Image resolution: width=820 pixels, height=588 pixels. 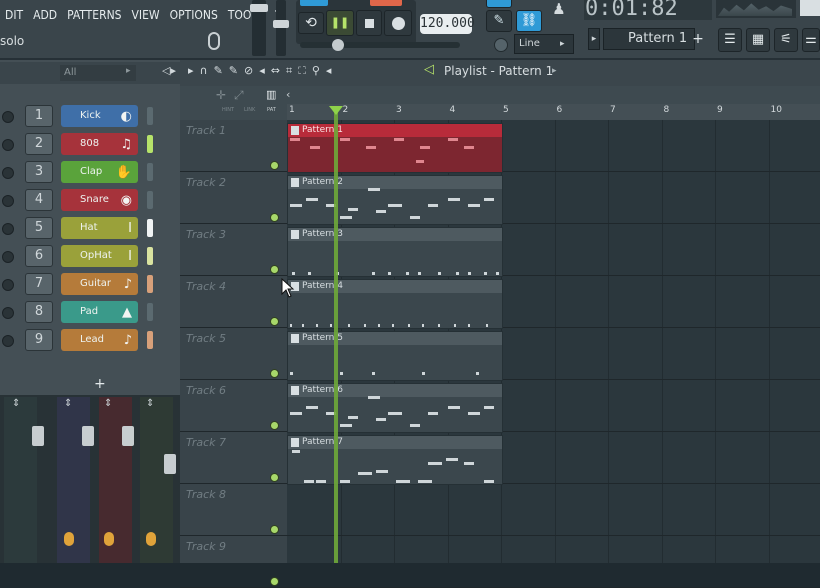 I want to click on pattern-song-toggle: ⟲, so click(x=311, y=23).